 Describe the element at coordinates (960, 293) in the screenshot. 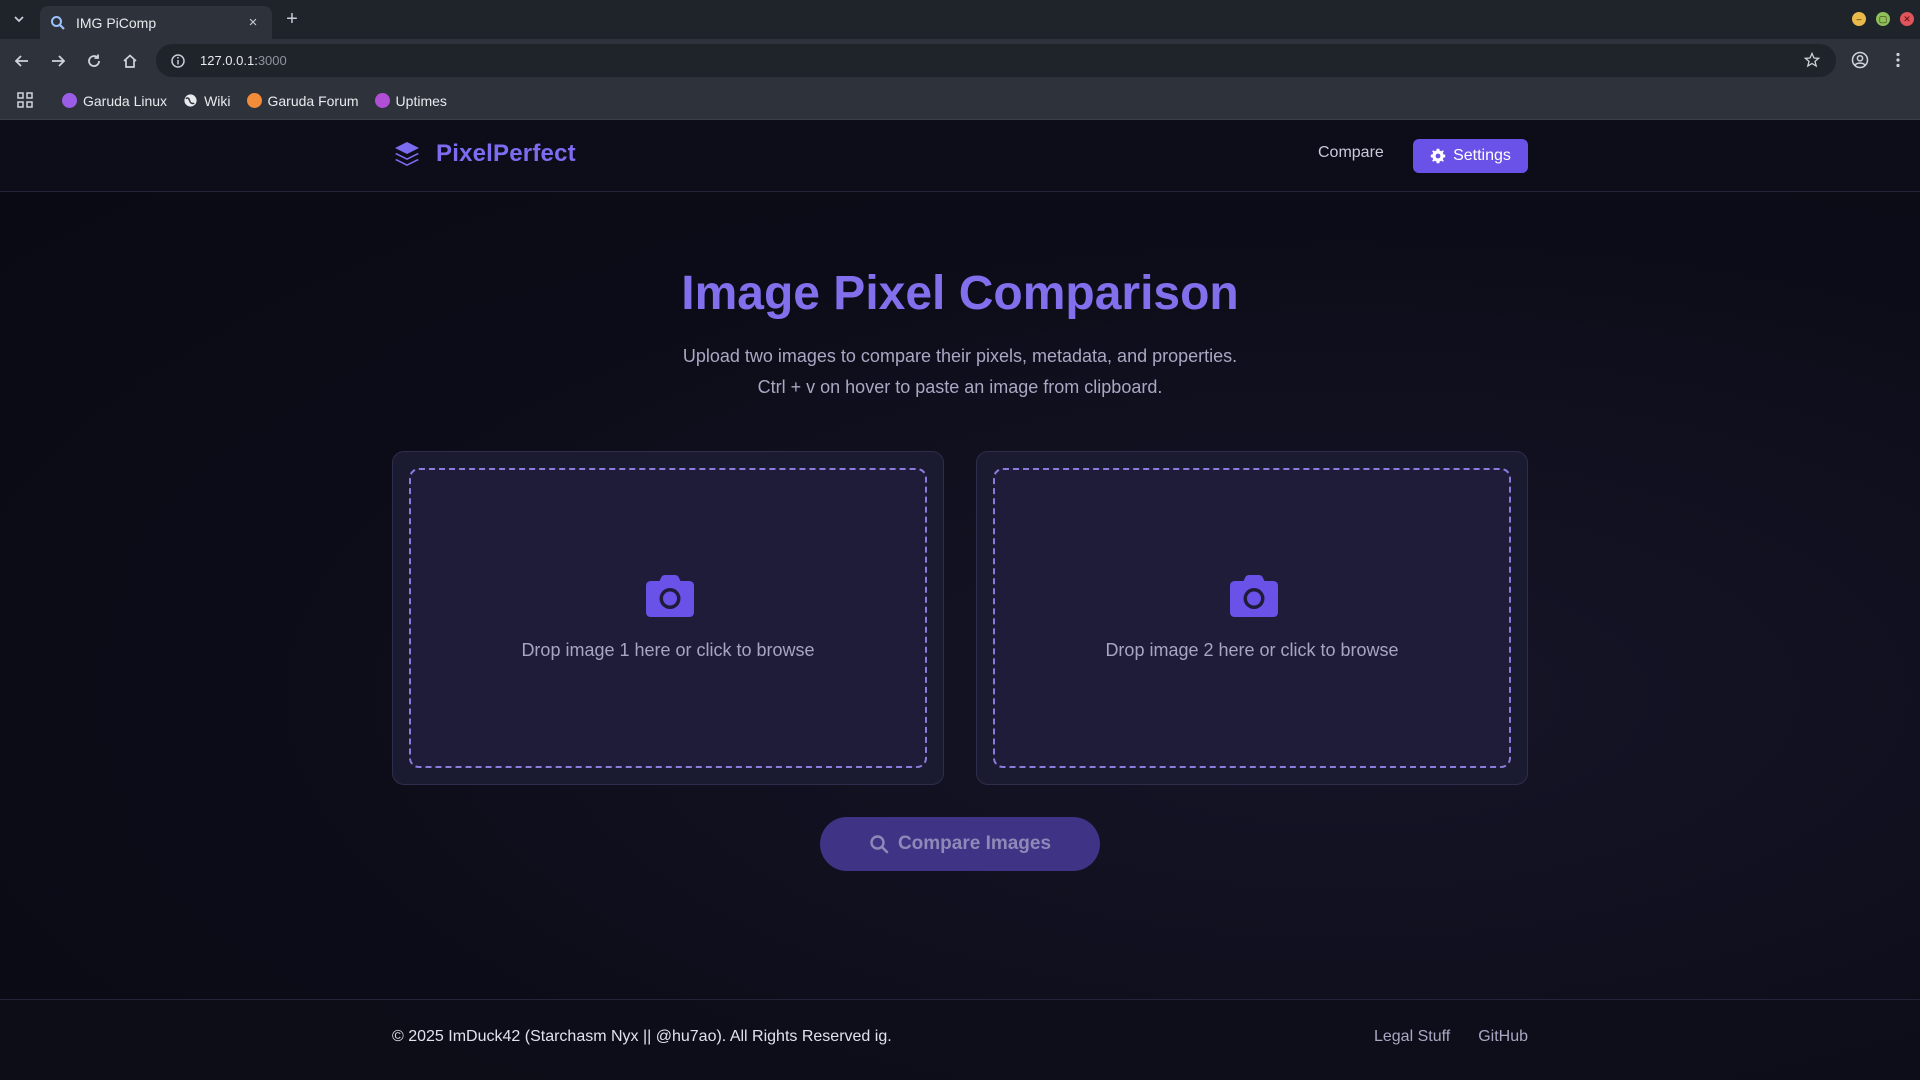

I see `page-title: Image Pixel Comparison` at that location.